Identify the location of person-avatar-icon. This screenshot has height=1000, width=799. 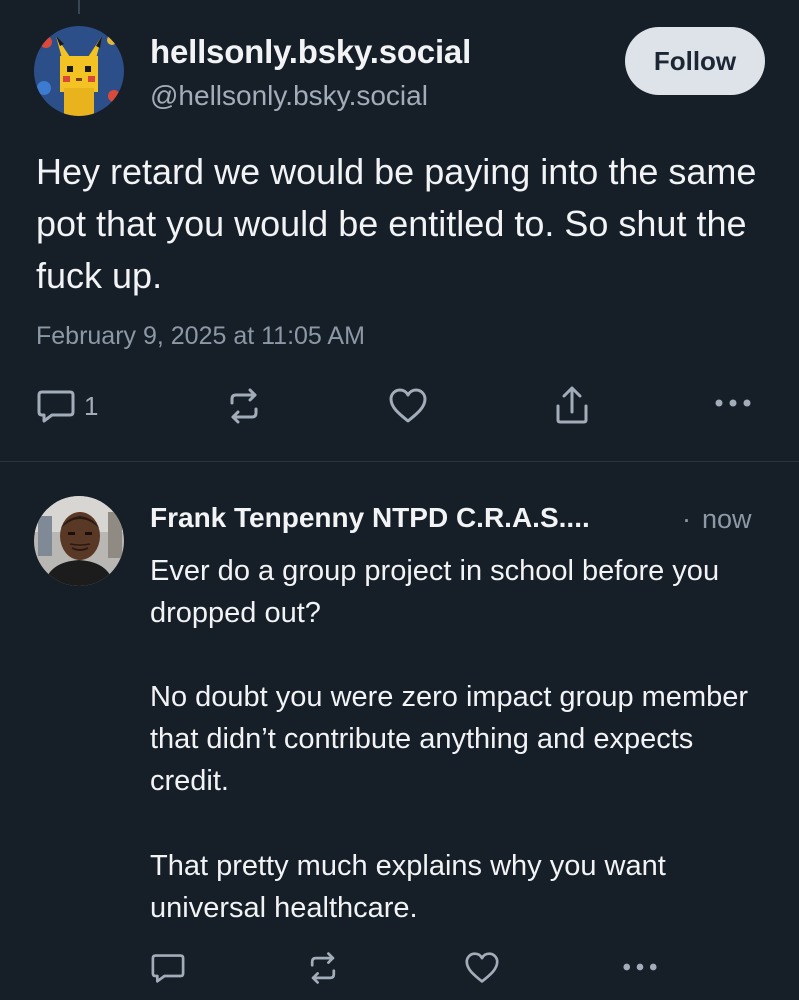
(79, 541).